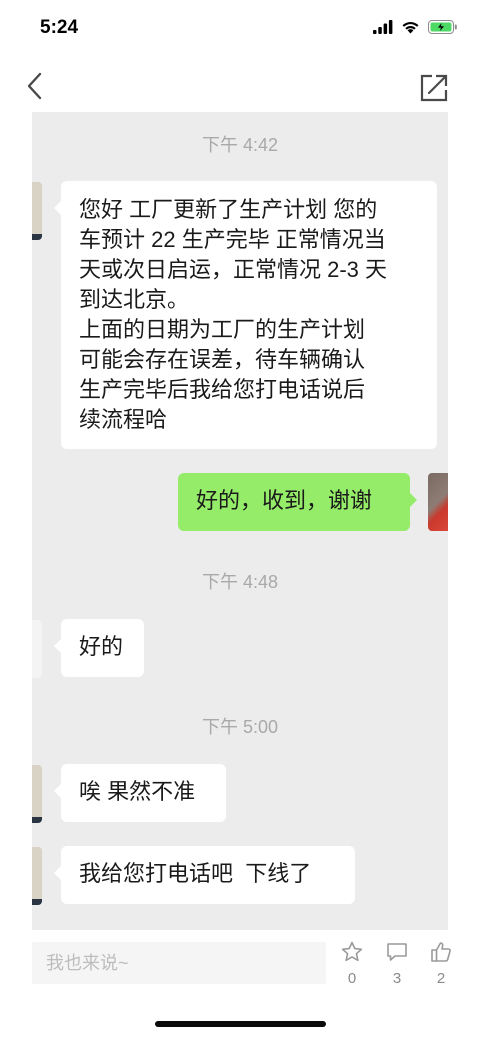 The height and width of the screenshot is (1039, 480). I want to click on comment-bar: 0 3 2, so click(240, 962).